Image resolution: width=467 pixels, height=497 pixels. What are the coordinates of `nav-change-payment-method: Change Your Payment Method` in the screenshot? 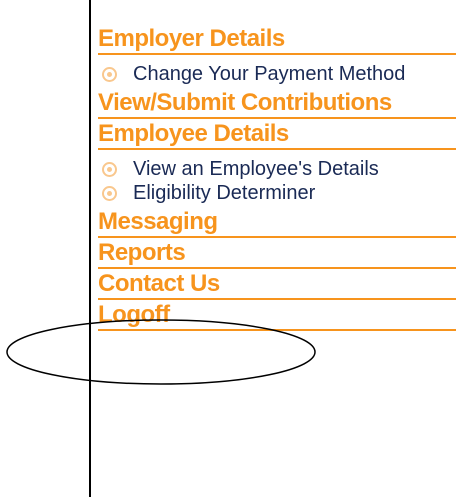 It's located at (277, 74).